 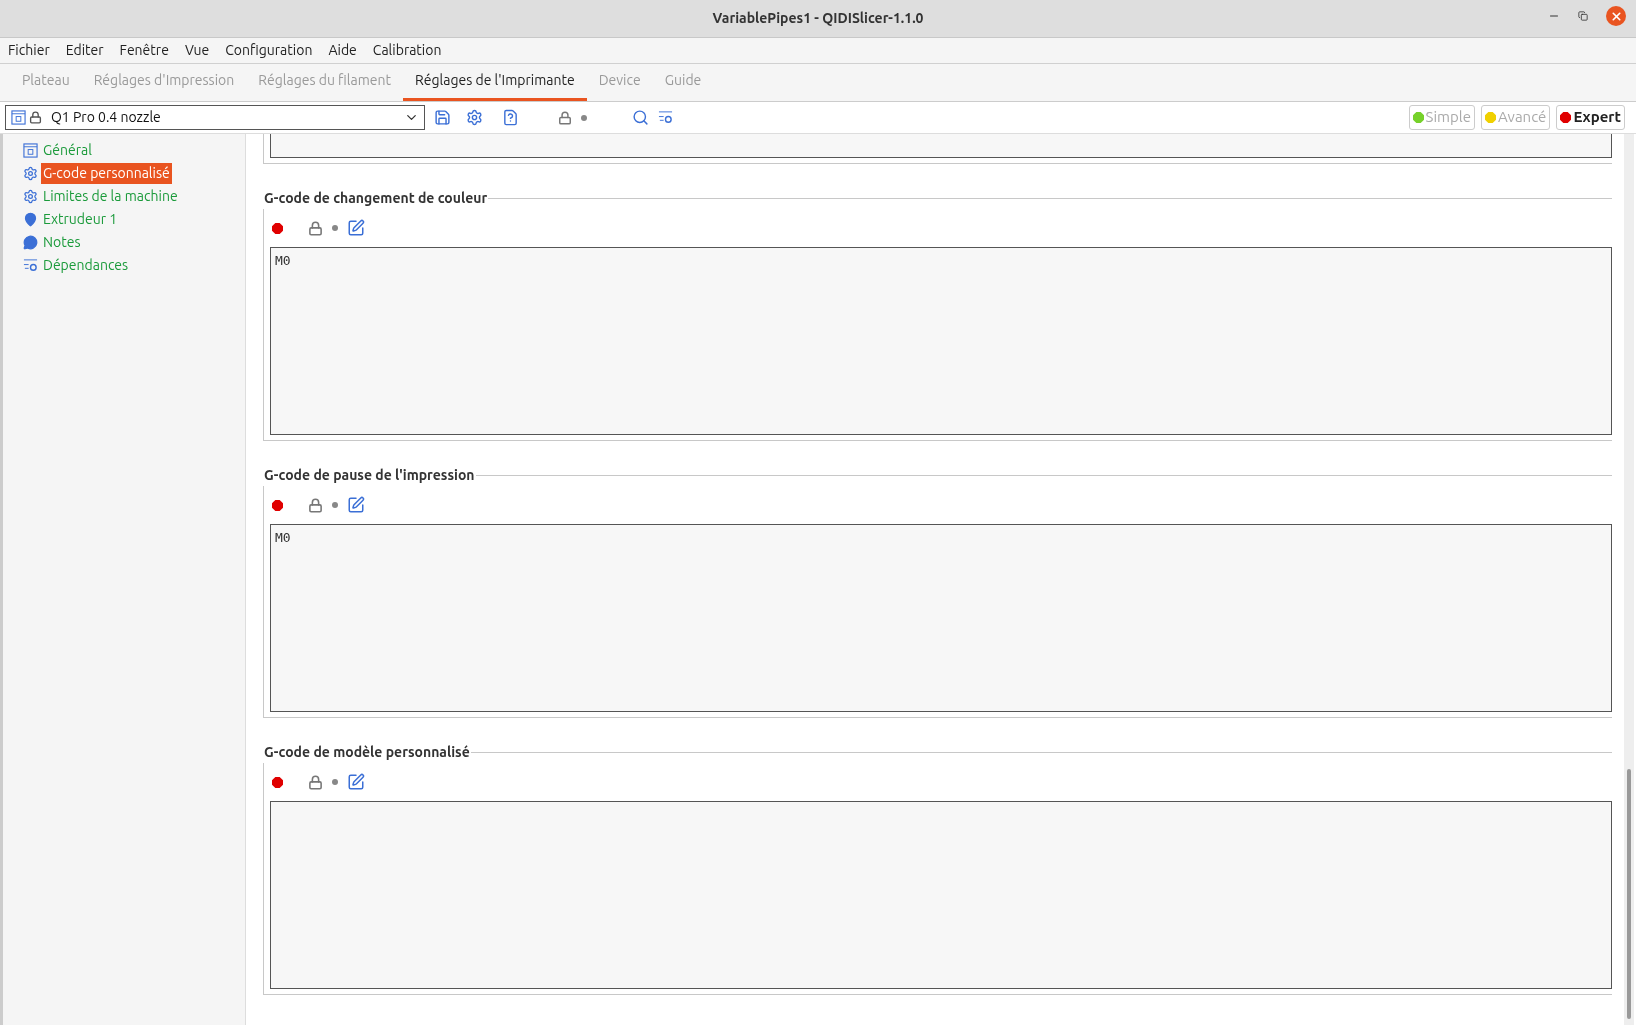 I want to click on section-title: G-code de pause de l'impression, so click(x=369, y=475).